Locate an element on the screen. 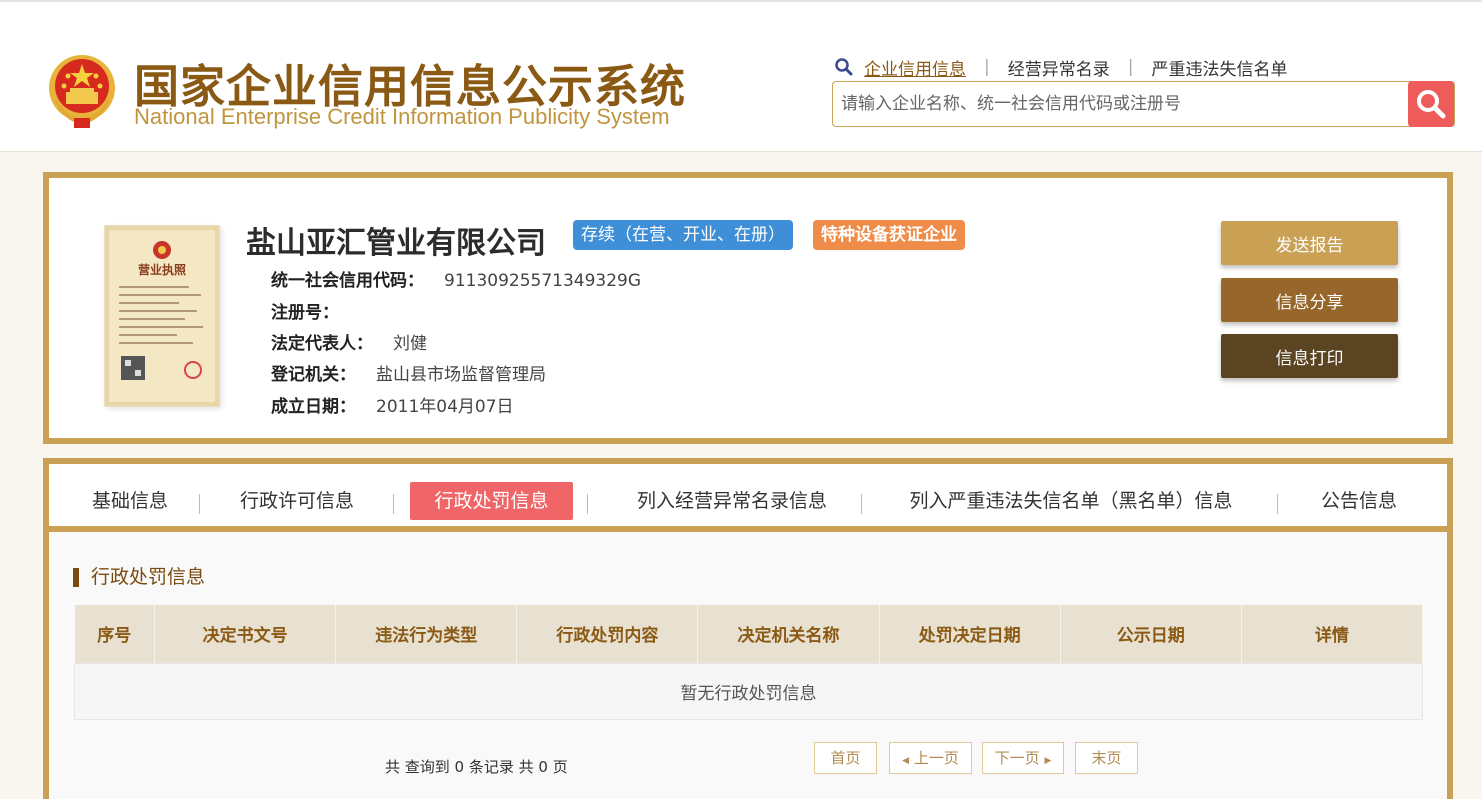 The height and width of the screenshot is (799, 1482). top-nav: 企业信用信息 | 经营异常名录 | 严重违法失信名单 is located at coordinates (1060, 67).